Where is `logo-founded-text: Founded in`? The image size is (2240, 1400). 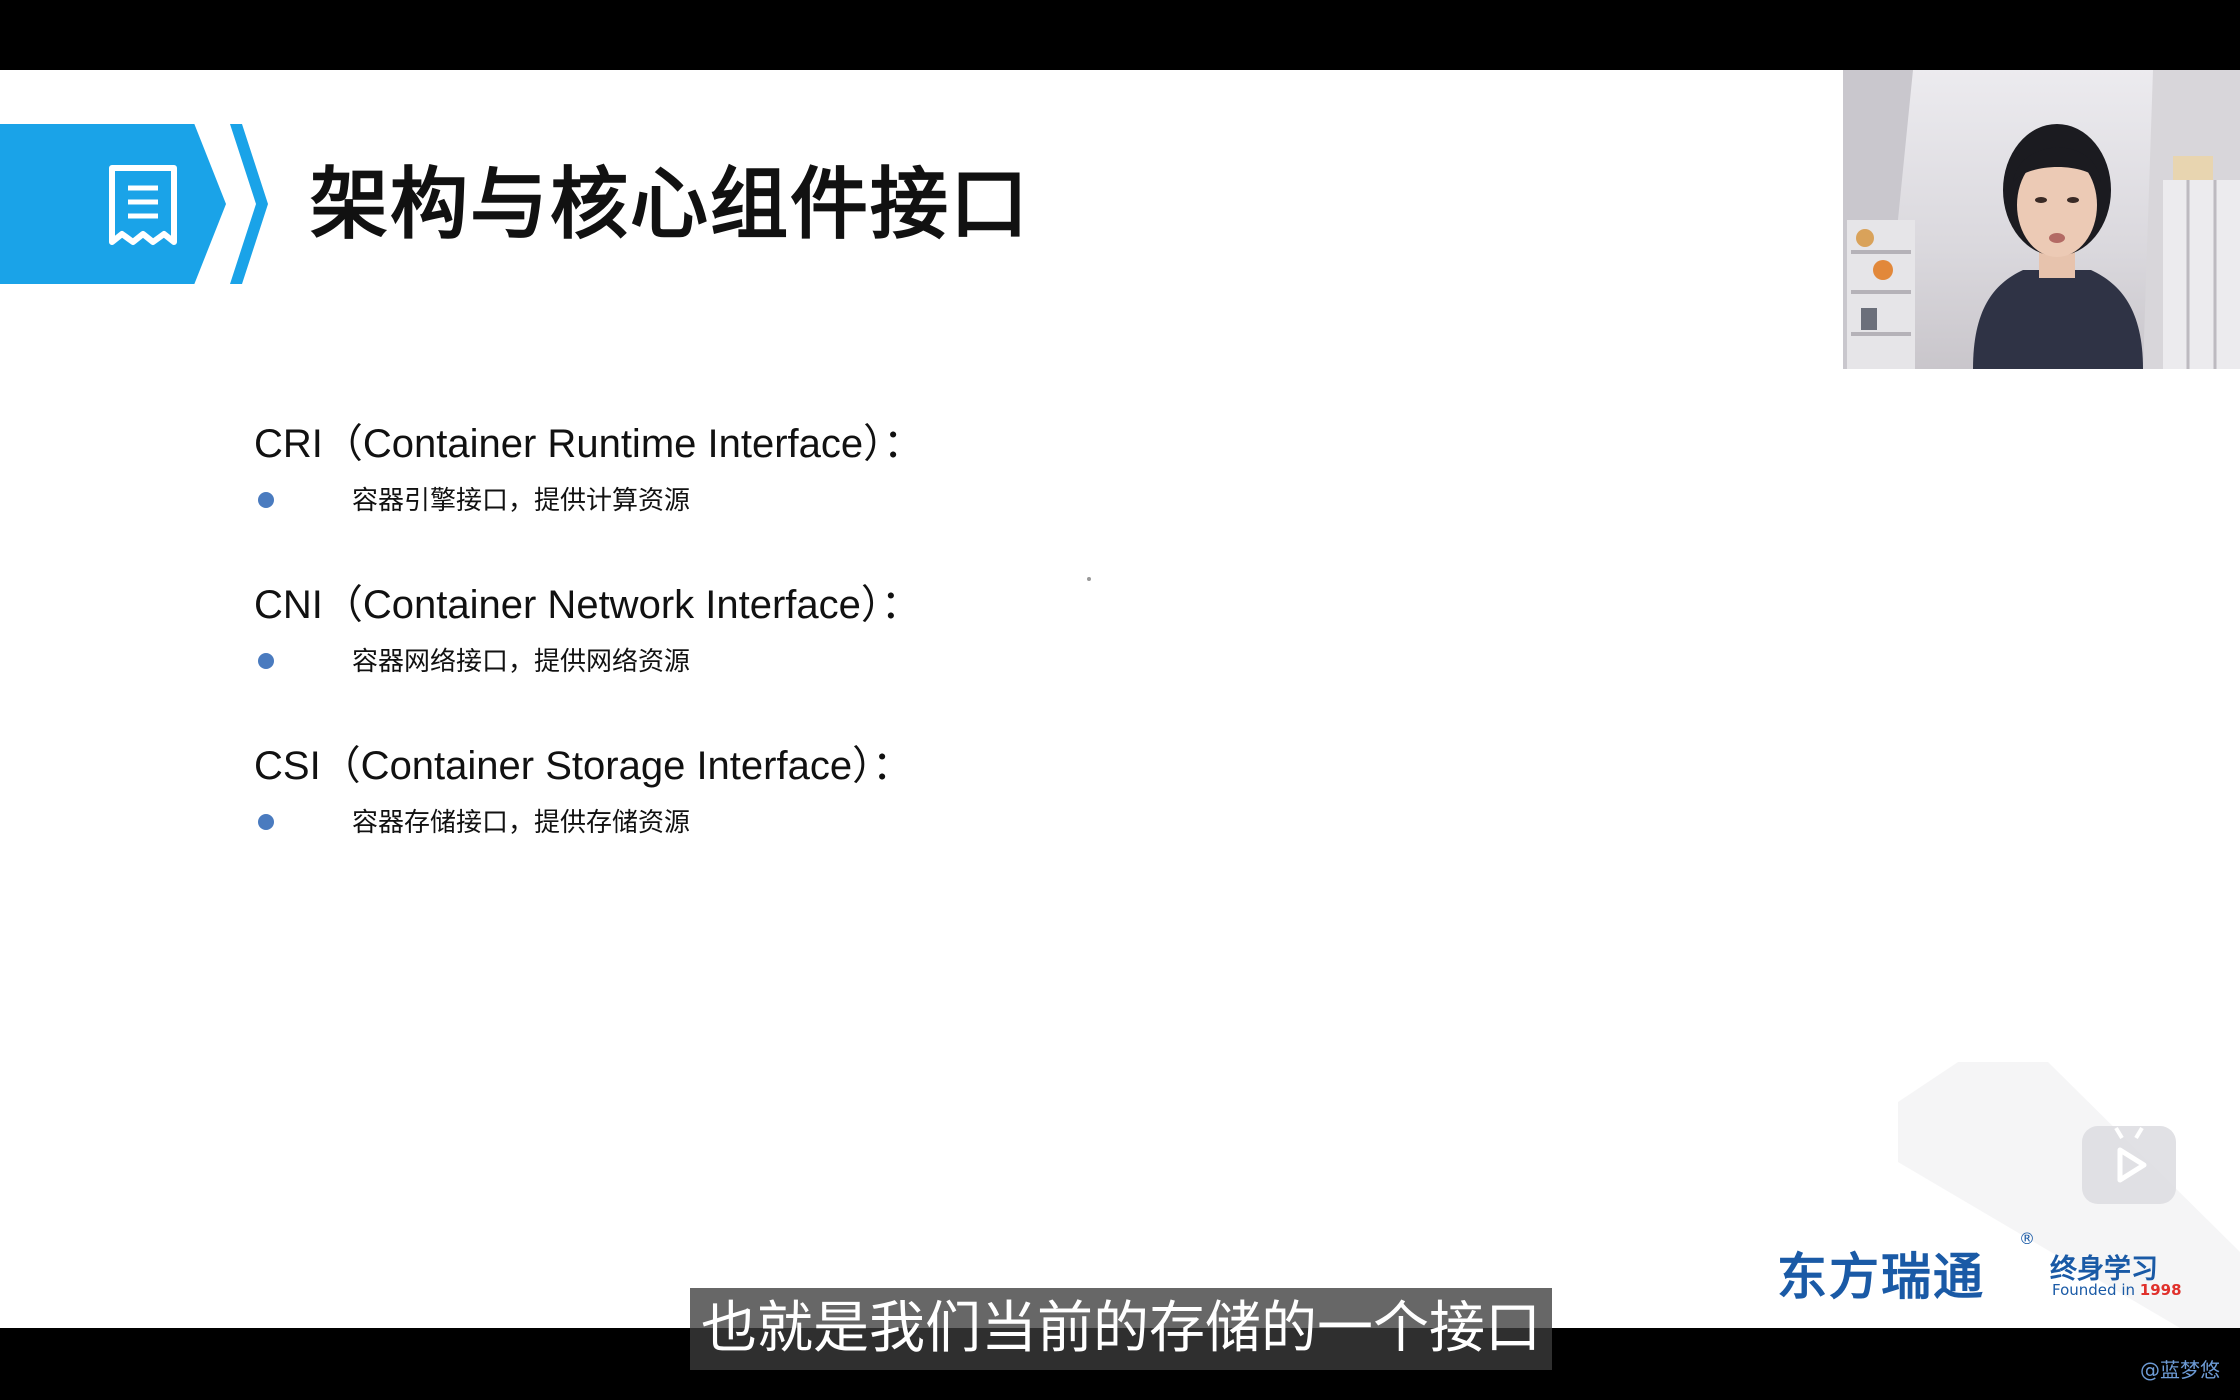 logo-founded-text: Founded in is located at coordinates (2093, 1290).